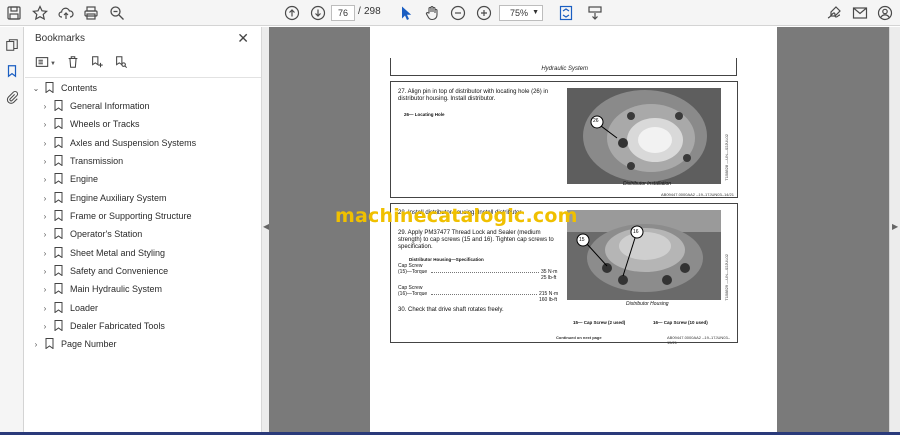 This screenshot has height=435, width=900. What do you see at coordinates (432, 13) in the screenshot?
I see `hand-tool-icon` at bounding box center [432, 13].